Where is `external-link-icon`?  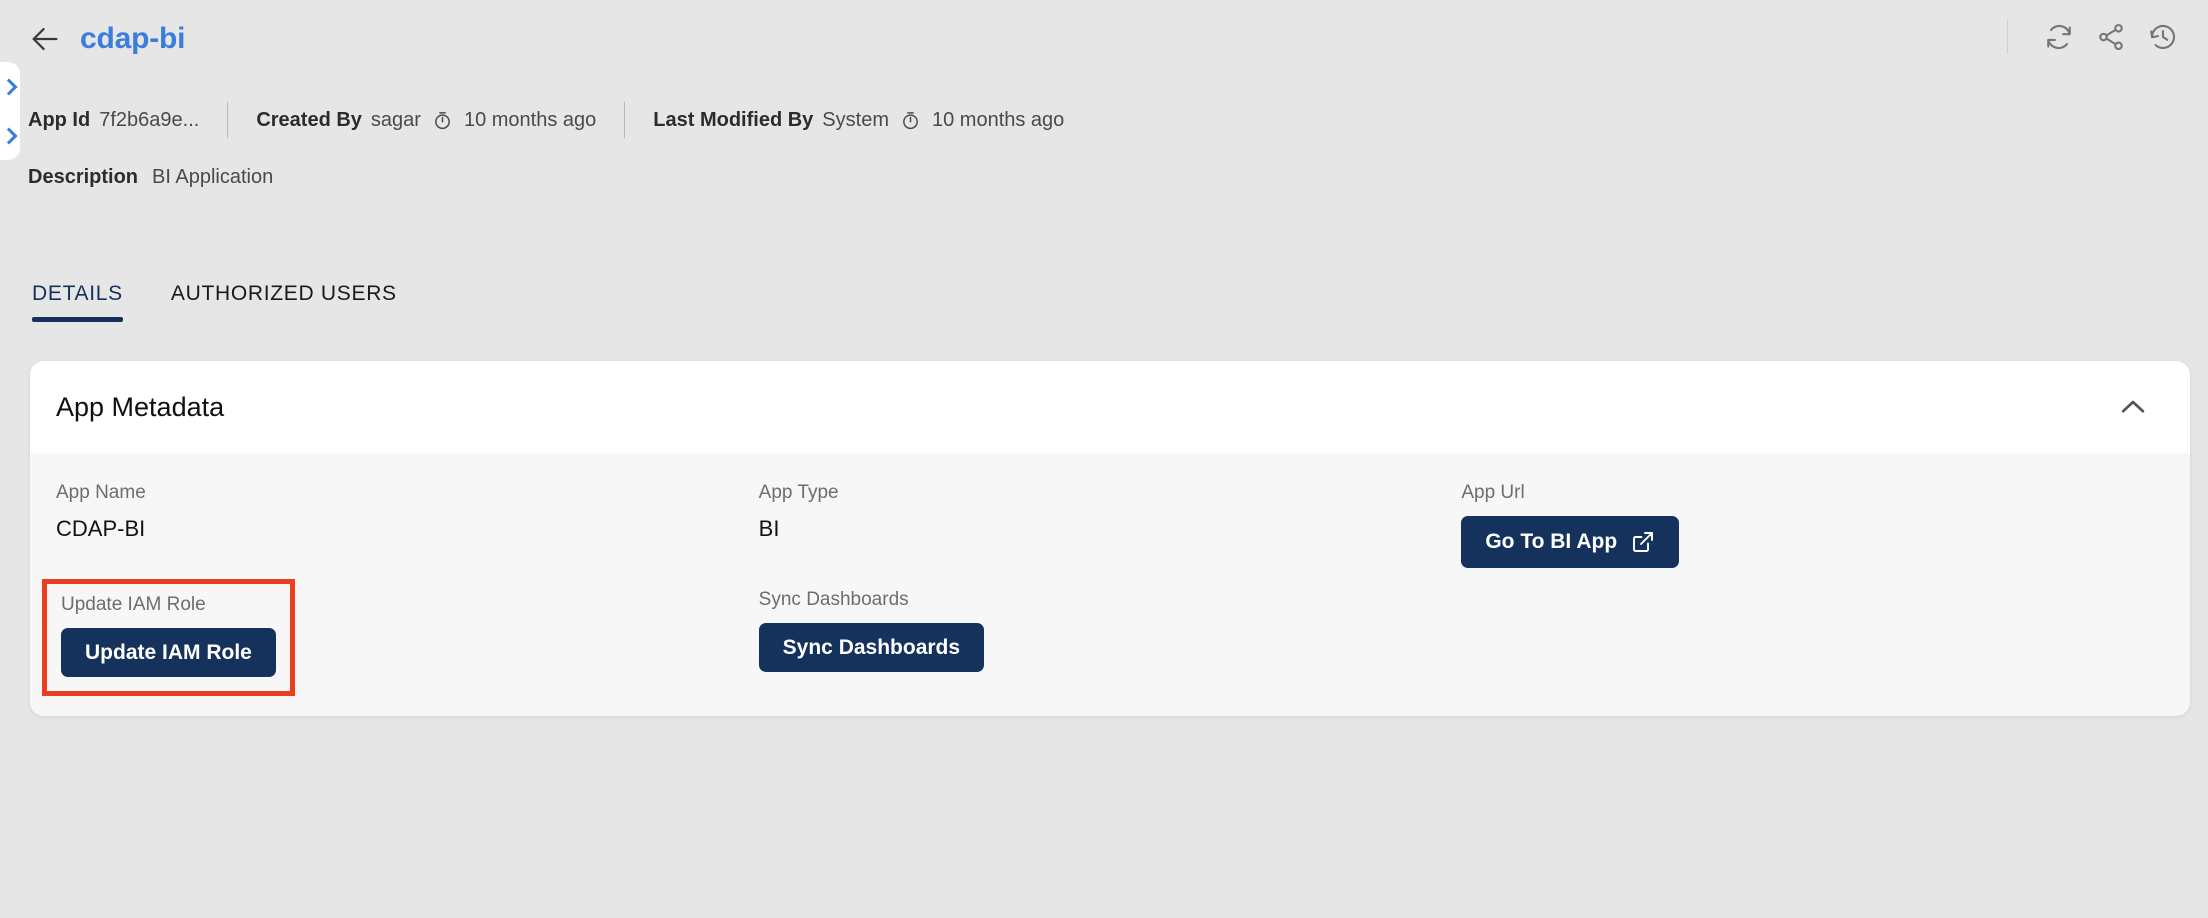
external-link-icon is located at coordinates (1643, 541).